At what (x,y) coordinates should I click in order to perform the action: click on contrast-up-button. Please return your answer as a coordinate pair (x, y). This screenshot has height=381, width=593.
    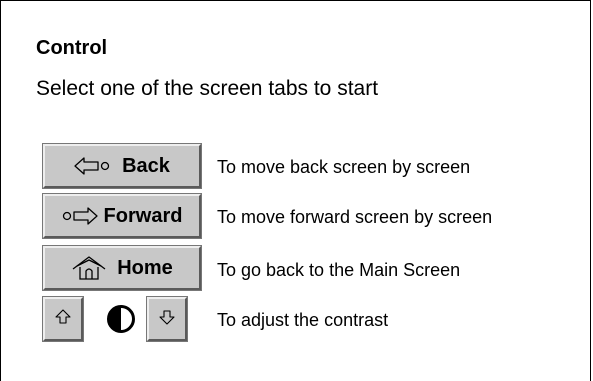
    Looking at the image, I should click on (63, 319).